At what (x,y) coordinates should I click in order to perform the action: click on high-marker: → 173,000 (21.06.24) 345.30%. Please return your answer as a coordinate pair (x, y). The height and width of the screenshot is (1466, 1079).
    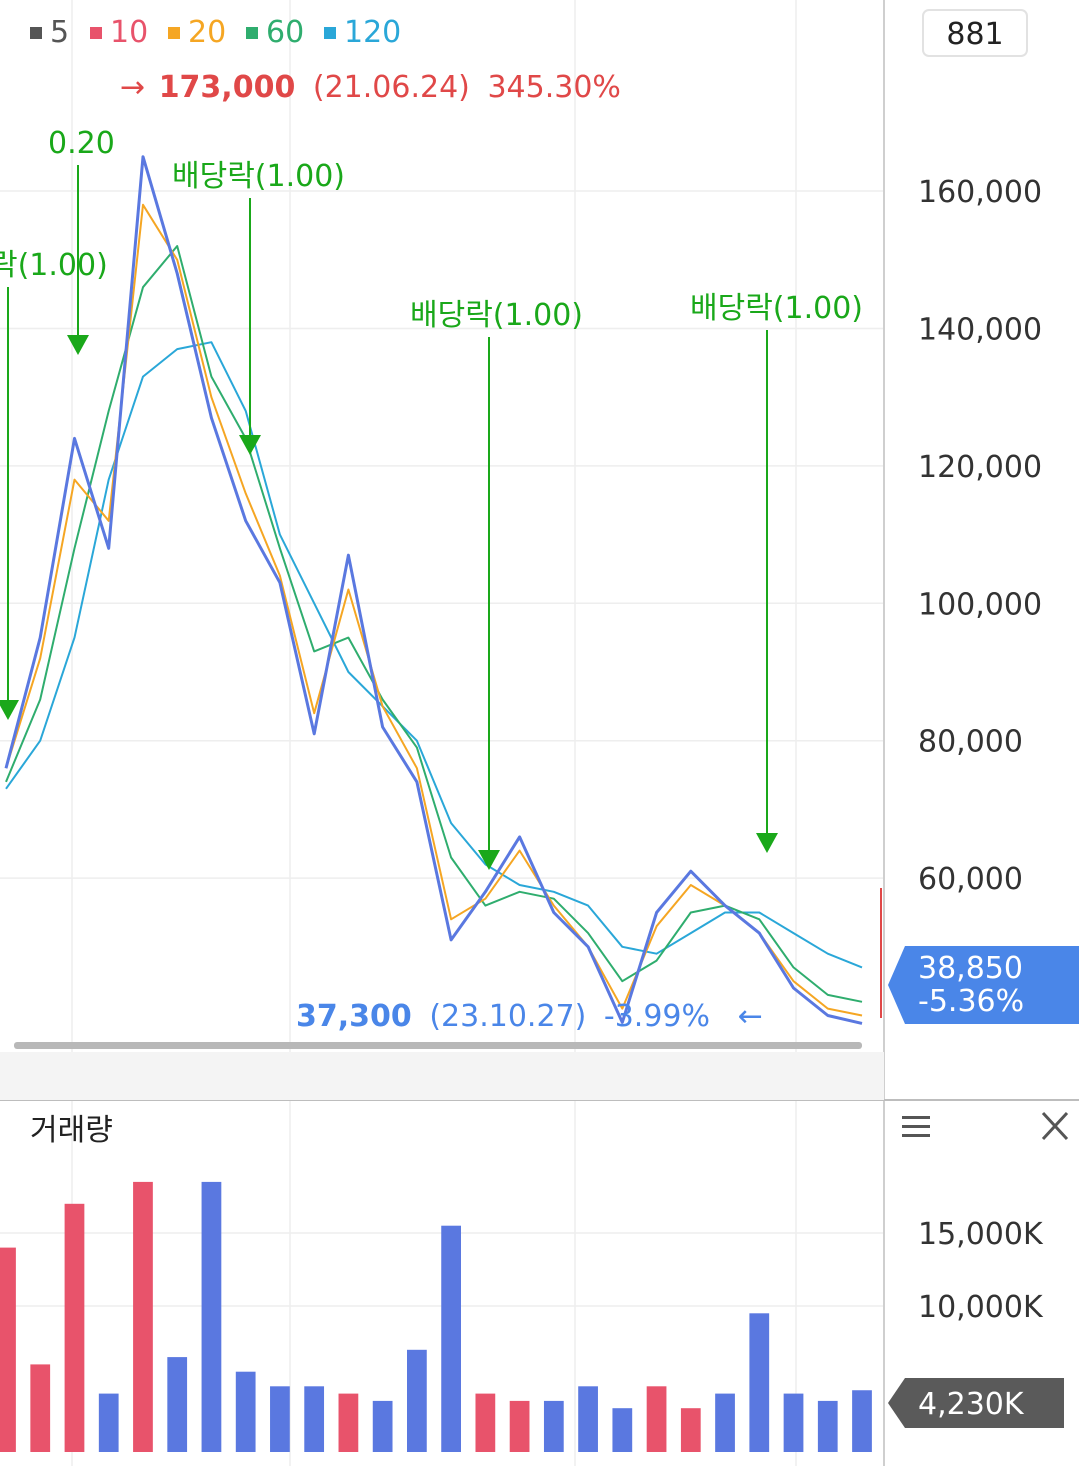
    Looking at the image, I should click on (370, 87).